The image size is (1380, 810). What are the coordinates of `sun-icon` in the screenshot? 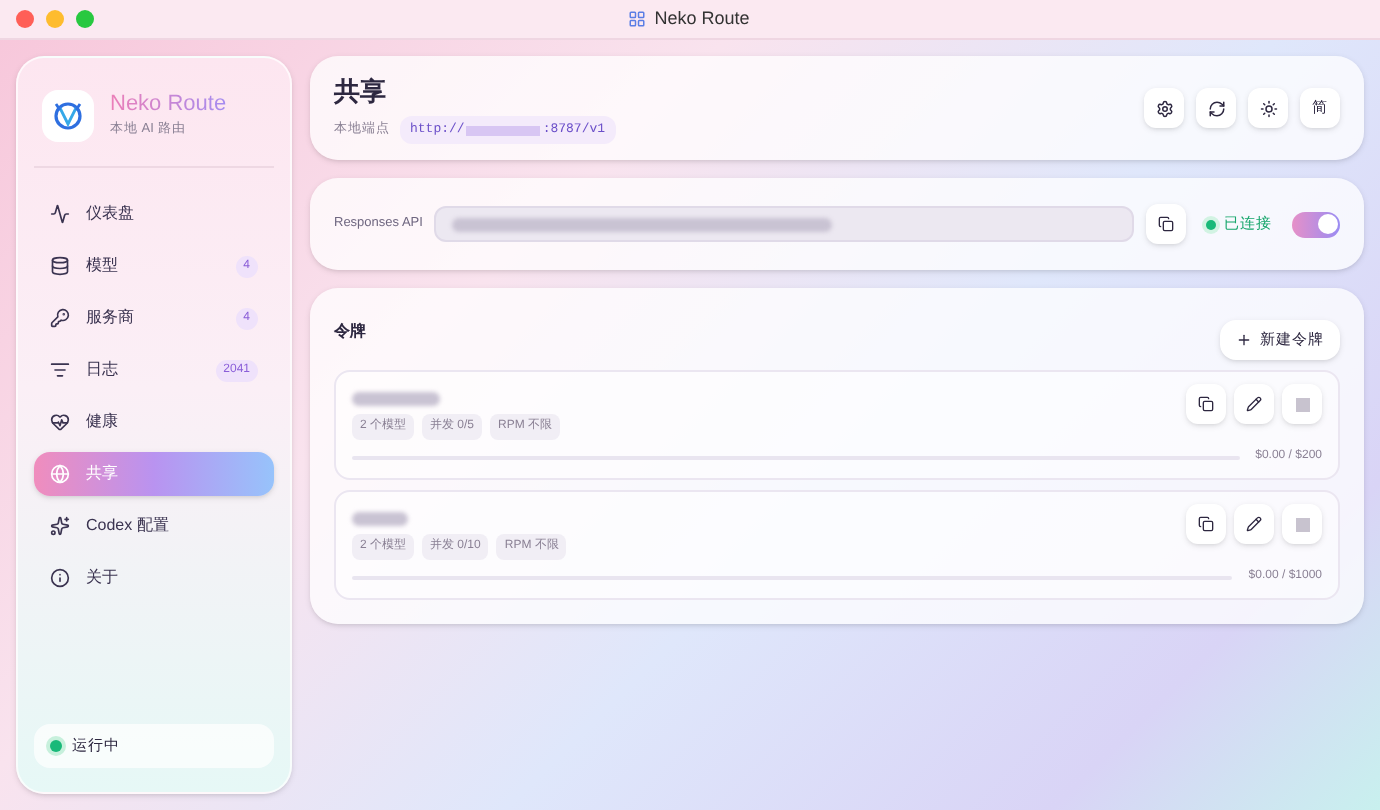 It's located at (1268, 108).